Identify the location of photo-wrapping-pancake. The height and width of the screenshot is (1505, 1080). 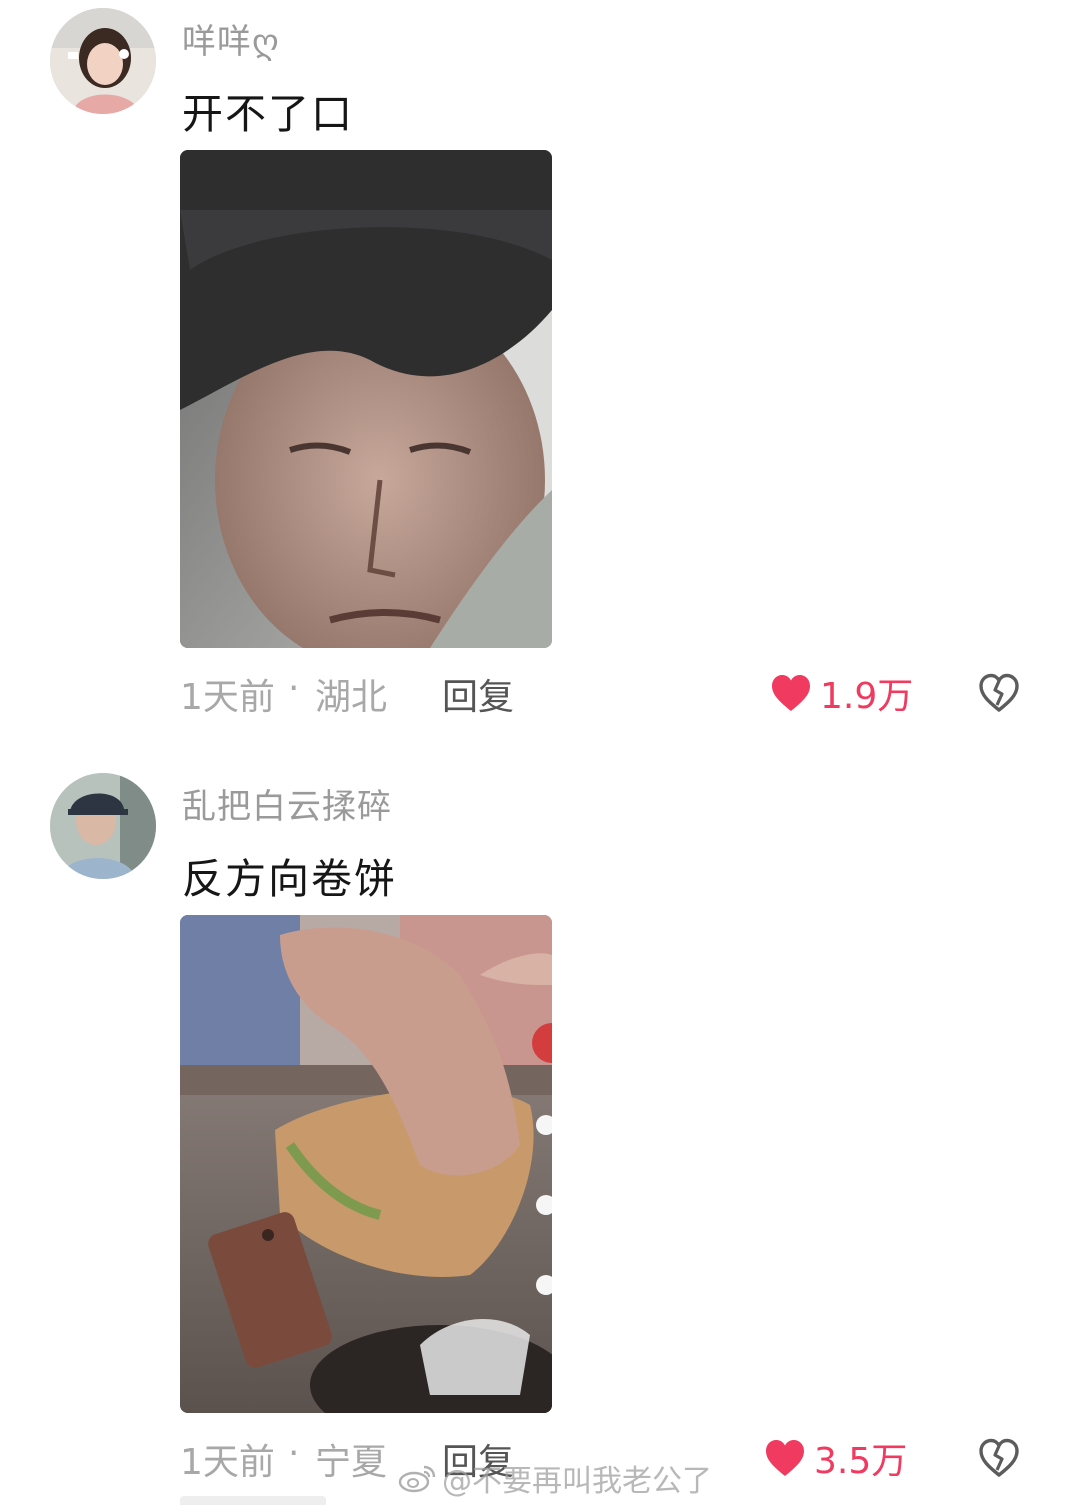
(366, 1164).